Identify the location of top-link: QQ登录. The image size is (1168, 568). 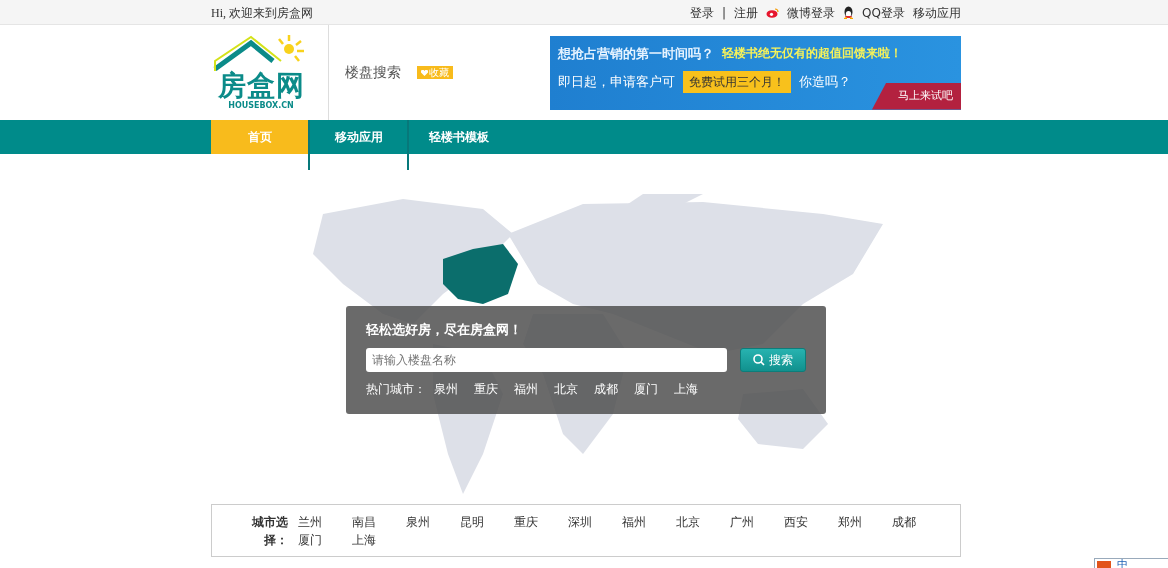
(883, 12).